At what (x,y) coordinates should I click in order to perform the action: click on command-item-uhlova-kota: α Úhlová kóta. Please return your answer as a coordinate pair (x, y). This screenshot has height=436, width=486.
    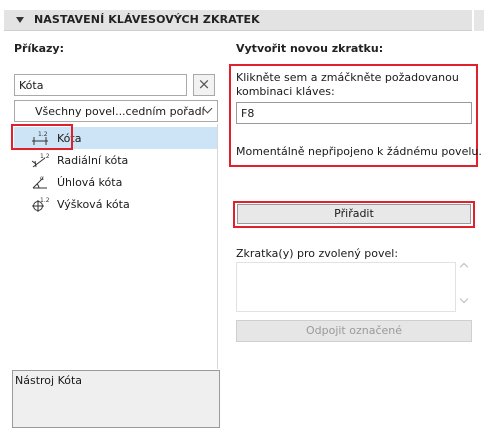
    Looking at the image, I should click on (115, 182).